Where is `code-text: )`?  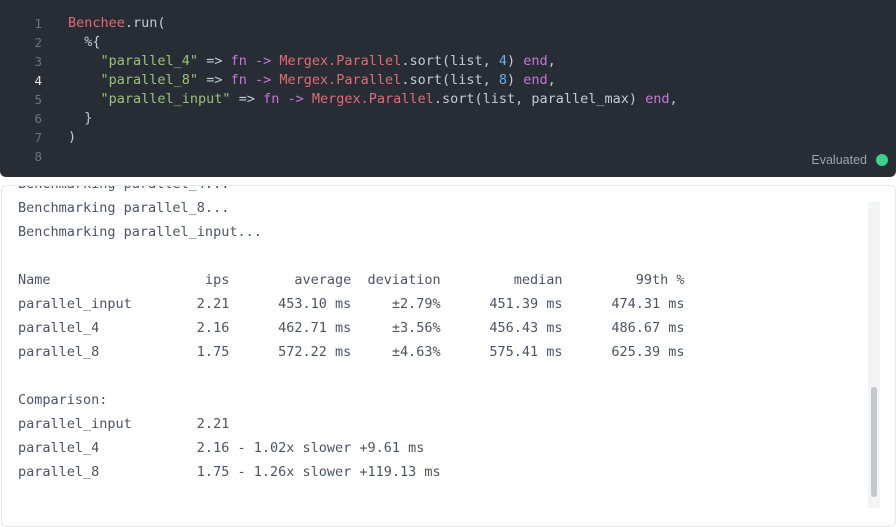
code-text: ) is located at coordinates (72, 137).